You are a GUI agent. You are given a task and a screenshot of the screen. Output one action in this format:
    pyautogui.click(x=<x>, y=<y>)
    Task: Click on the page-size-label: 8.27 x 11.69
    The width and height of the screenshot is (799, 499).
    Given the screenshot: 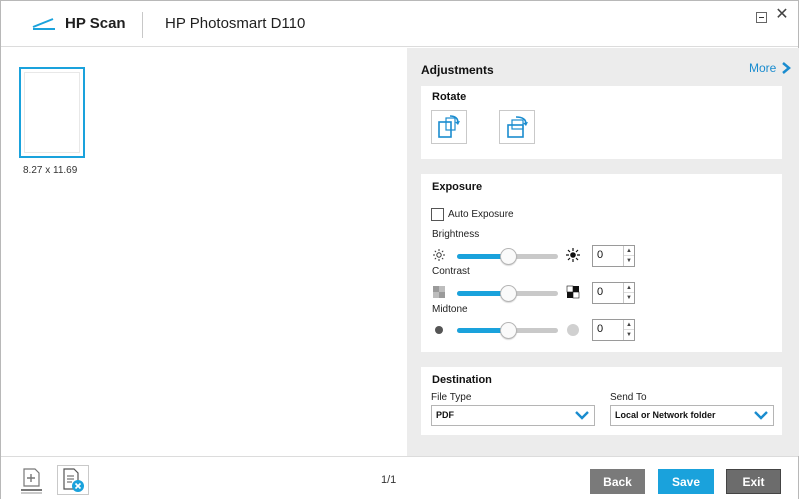 What is the action you would take?
    pyautogui.click(x=50, y=170)
    